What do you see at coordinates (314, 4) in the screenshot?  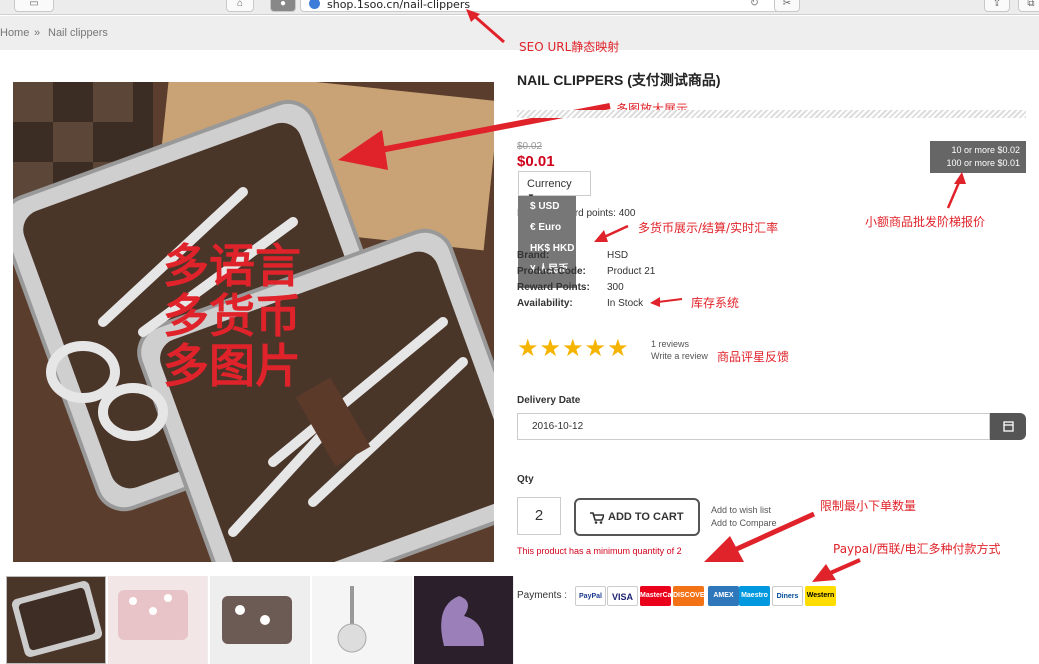 I see `globe-icon` at bounding box center [314, 4].